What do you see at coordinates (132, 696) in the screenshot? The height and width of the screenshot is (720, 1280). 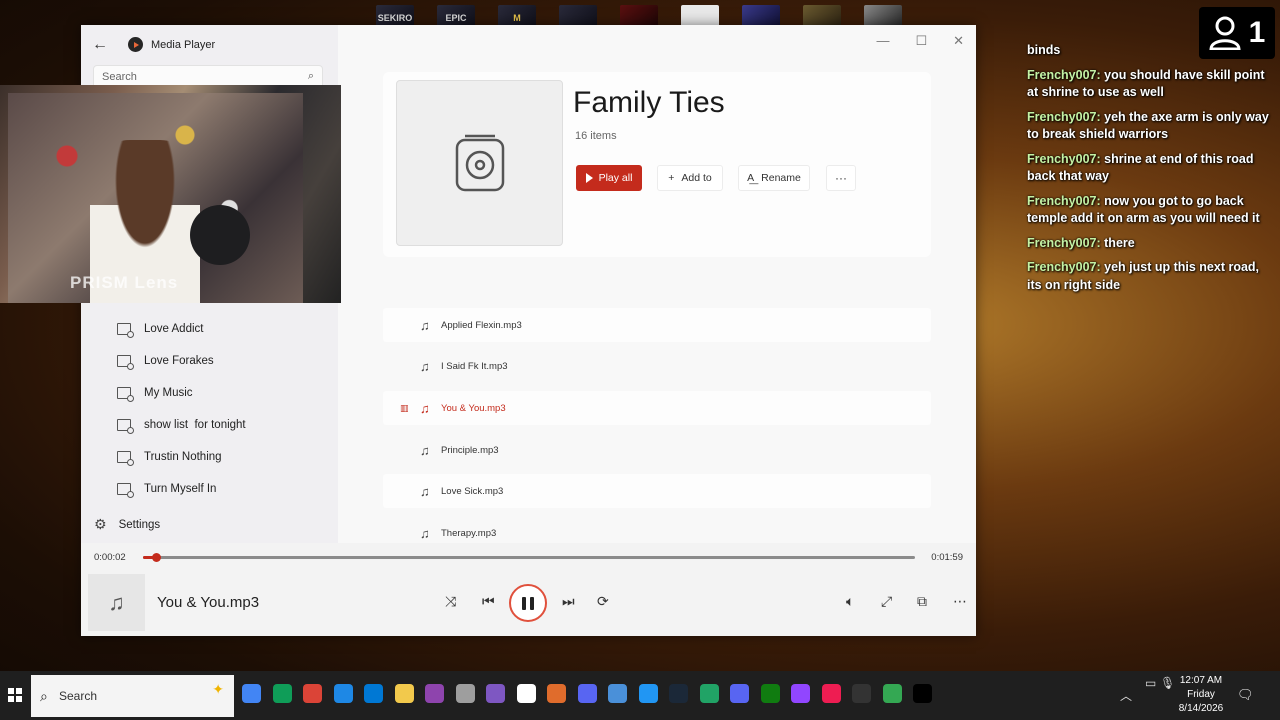 I see `taskbar-search: ⌕ Search ✦` at bounding box center [132, 696].